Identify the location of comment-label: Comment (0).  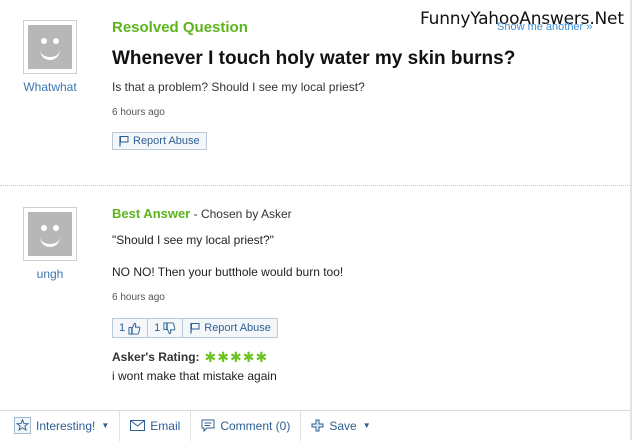
(255, 425).